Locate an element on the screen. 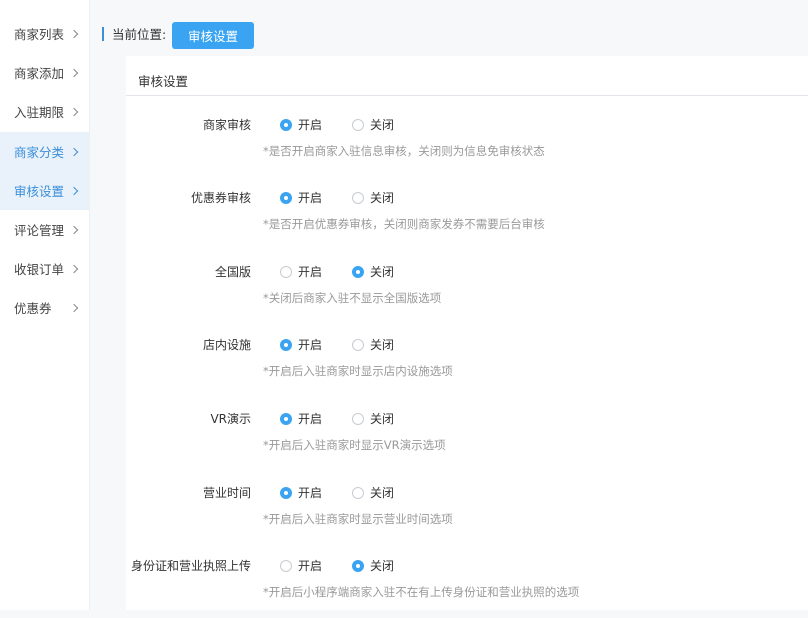 The image size is (808, 618). sidebar-item-label: 商家列表 is located at coordinates (39, 34).